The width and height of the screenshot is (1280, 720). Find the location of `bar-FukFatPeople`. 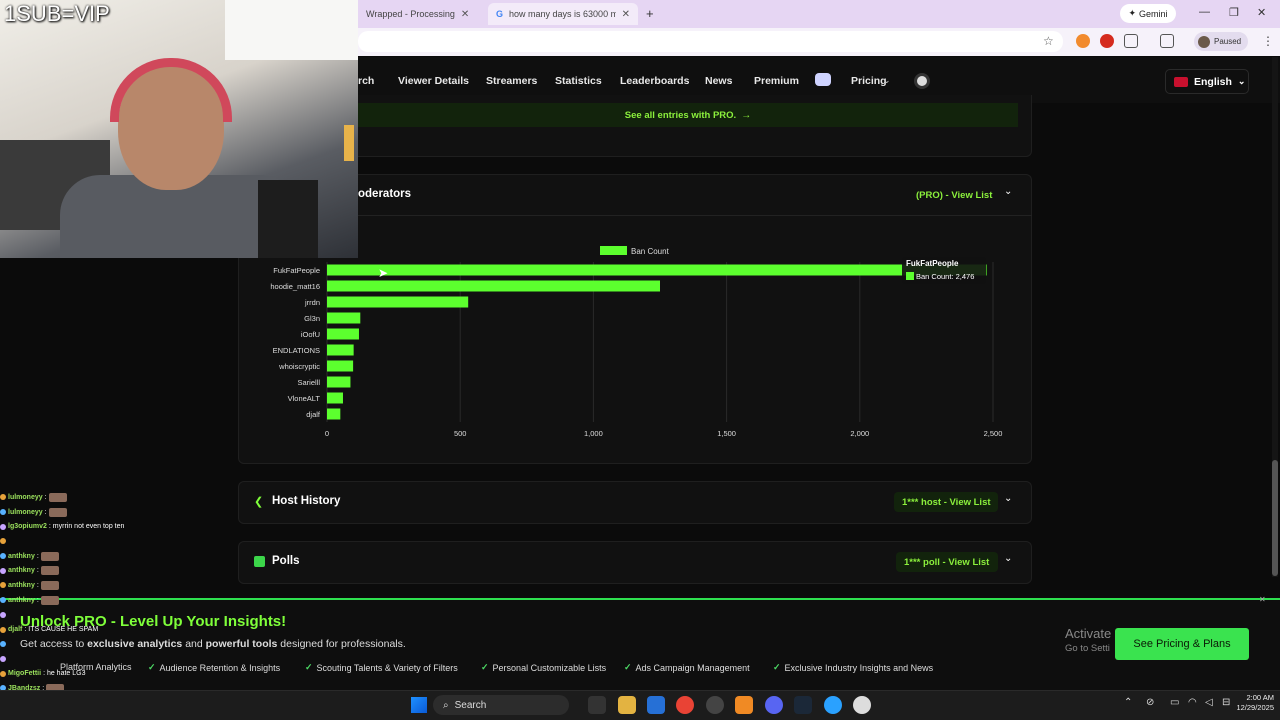

bar-FukFatPeople is located at coordinates (657, 270).